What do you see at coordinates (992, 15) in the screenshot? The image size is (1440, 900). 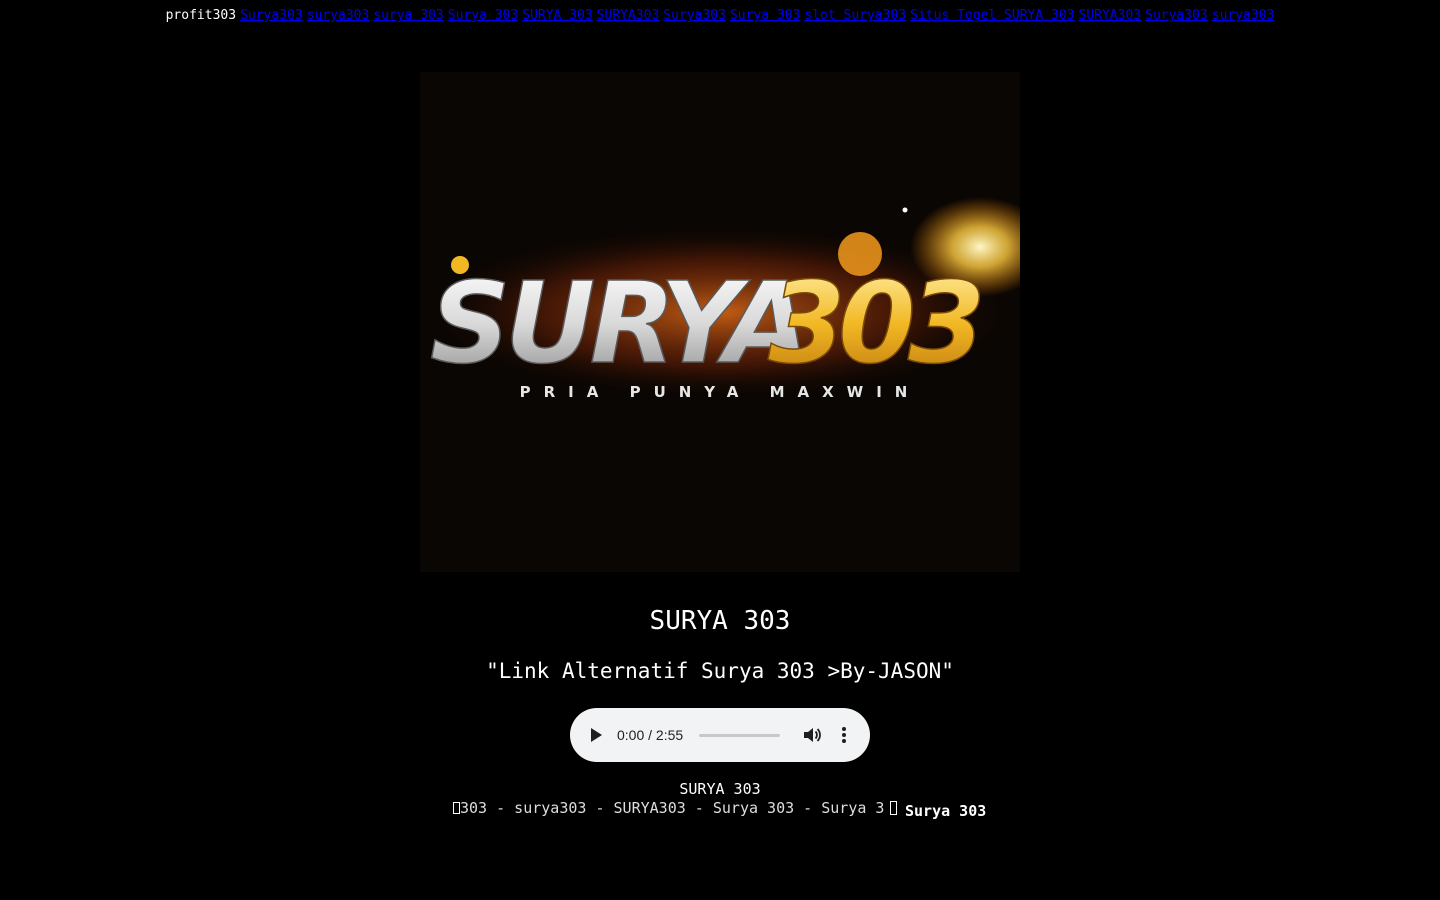 I see `top-link: Situs Togel SURYA 303` at bounding box center [992, 15].